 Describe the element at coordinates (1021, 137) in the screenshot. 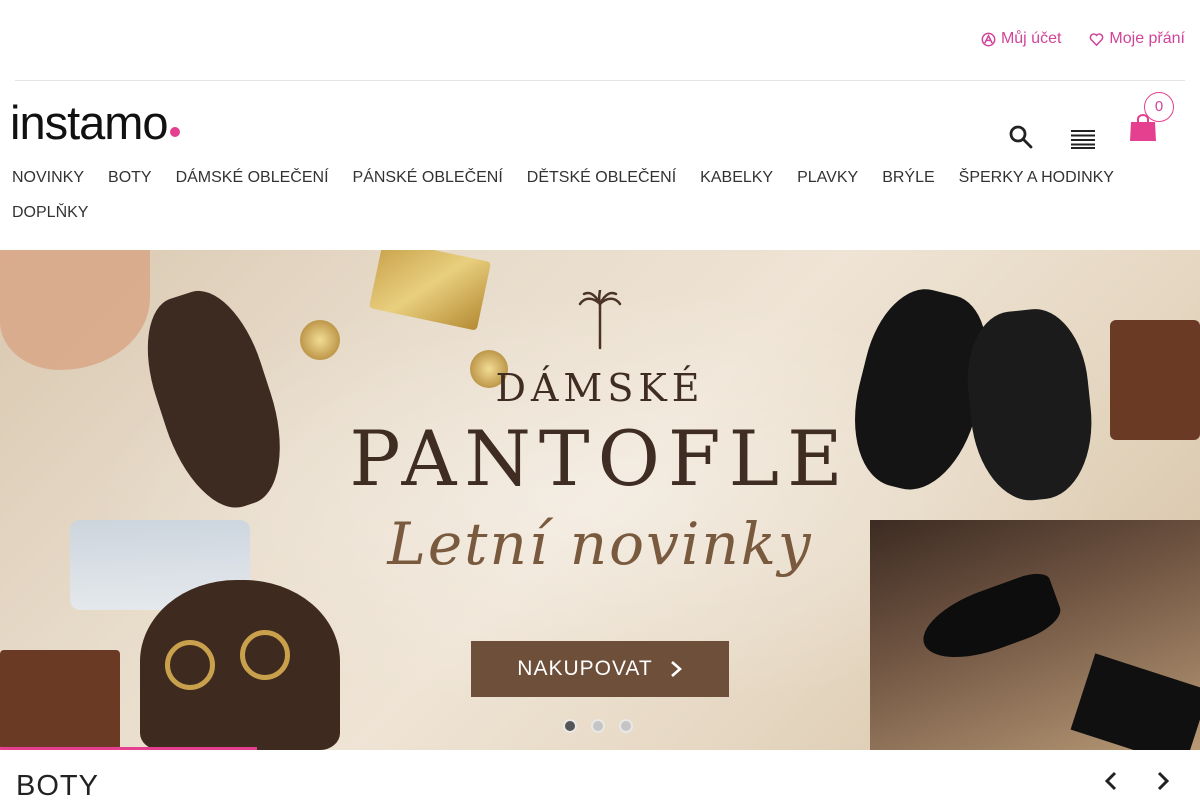

I see `search-icon` at that location.